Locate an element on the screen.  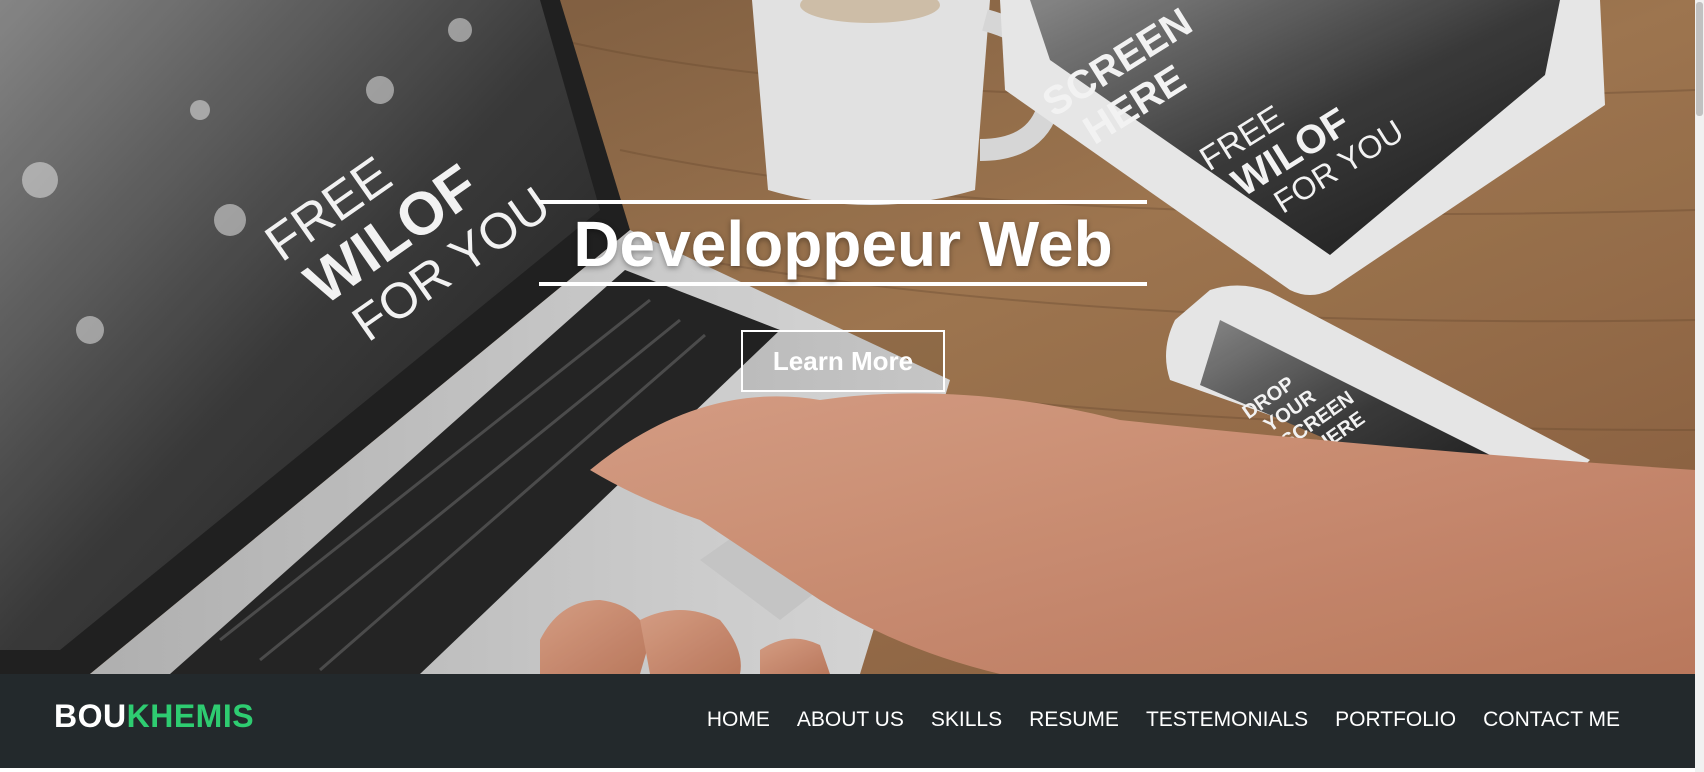
headline-block: Developpeur Web is located at coordinates (843, 243).